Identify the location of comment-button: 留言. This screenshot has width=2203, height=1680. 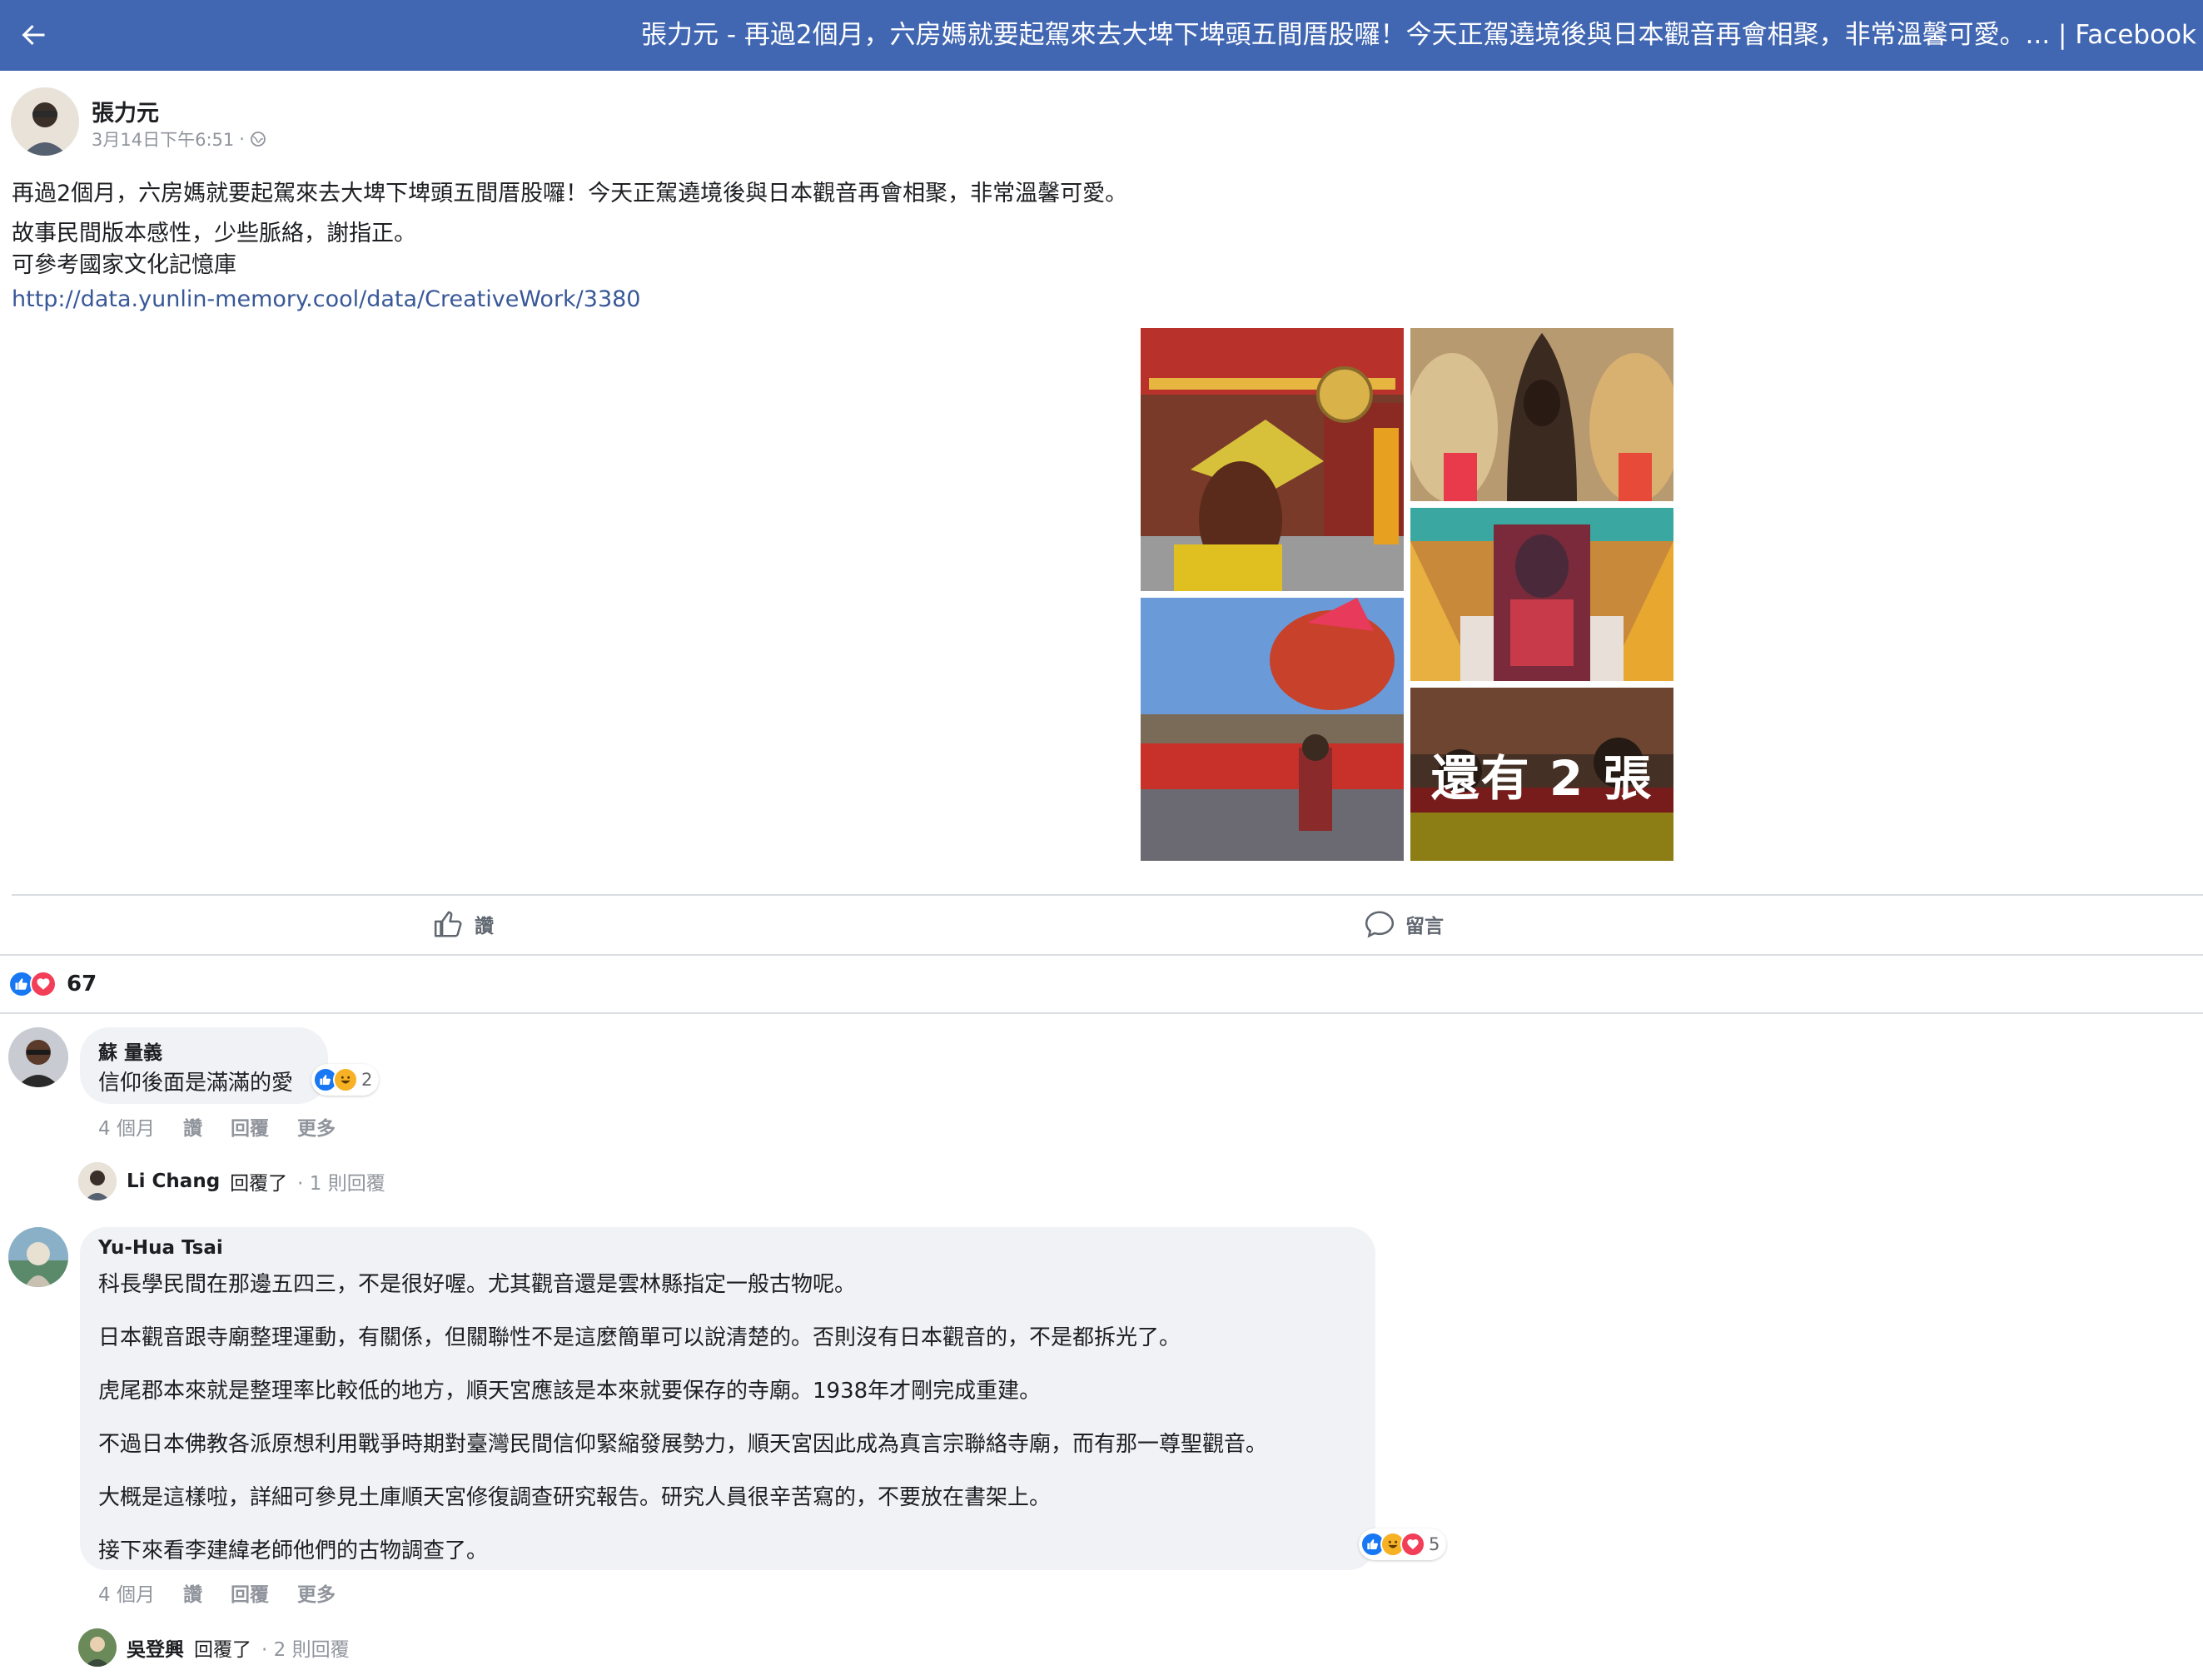
(1404, 924).